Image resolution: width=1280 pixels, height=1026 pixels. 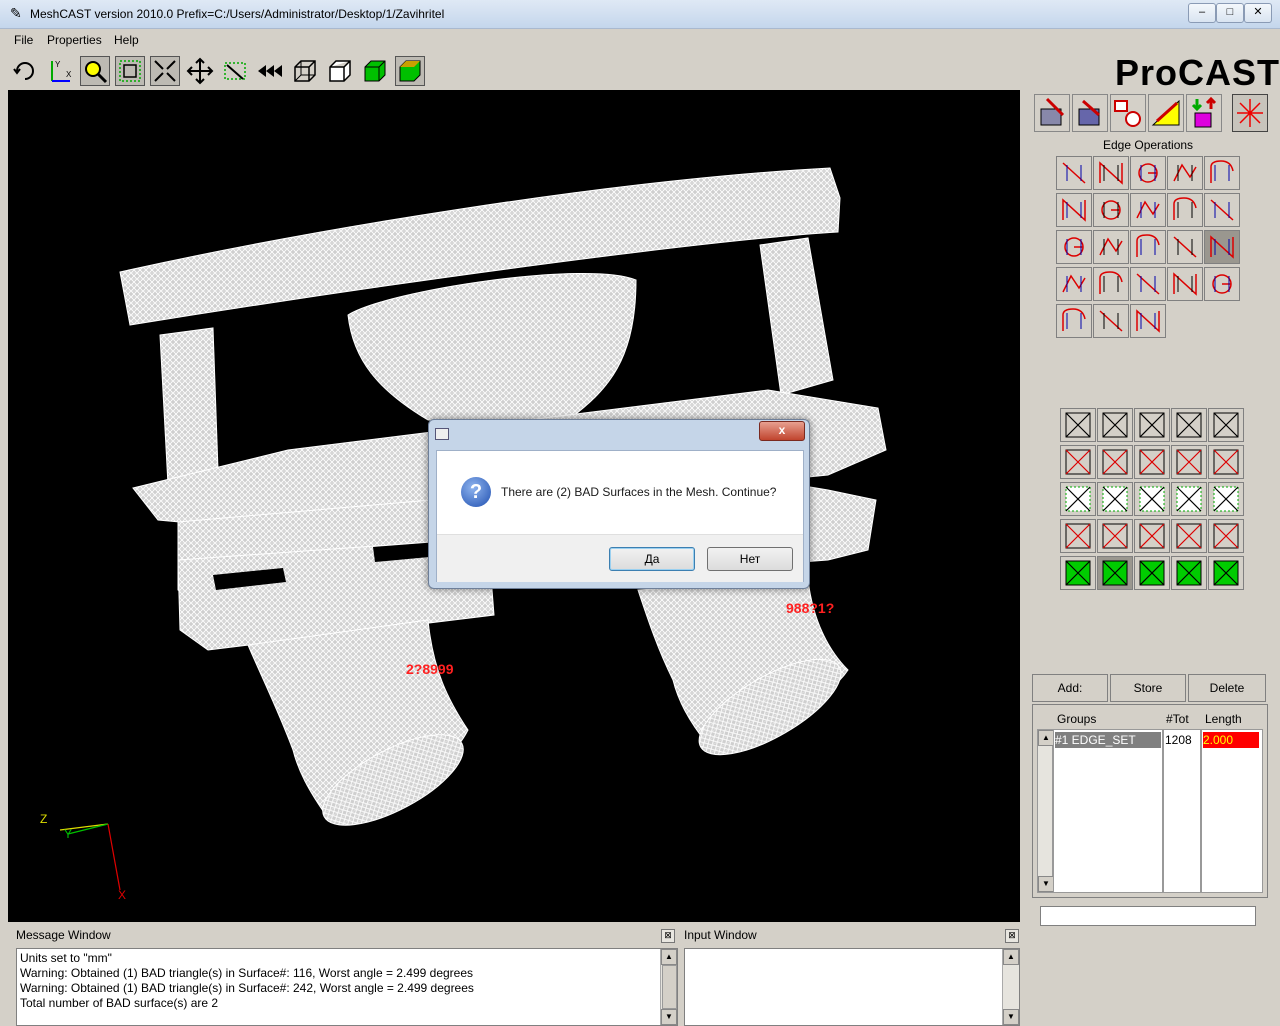 What do you see at coordinates (476, 492) in the screenshot?
I see `question-icon: ?` at bounding box center [476, 492].